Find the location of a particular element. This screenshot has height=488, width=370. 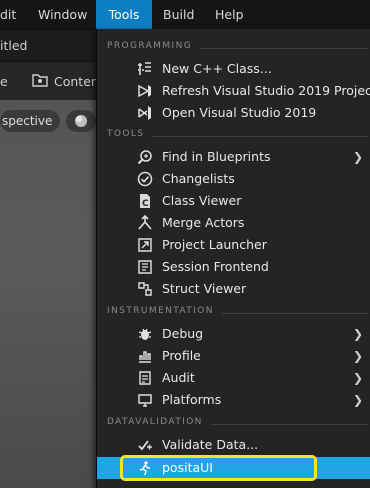

menu-edit: dit is located at coordinates (11, 14).